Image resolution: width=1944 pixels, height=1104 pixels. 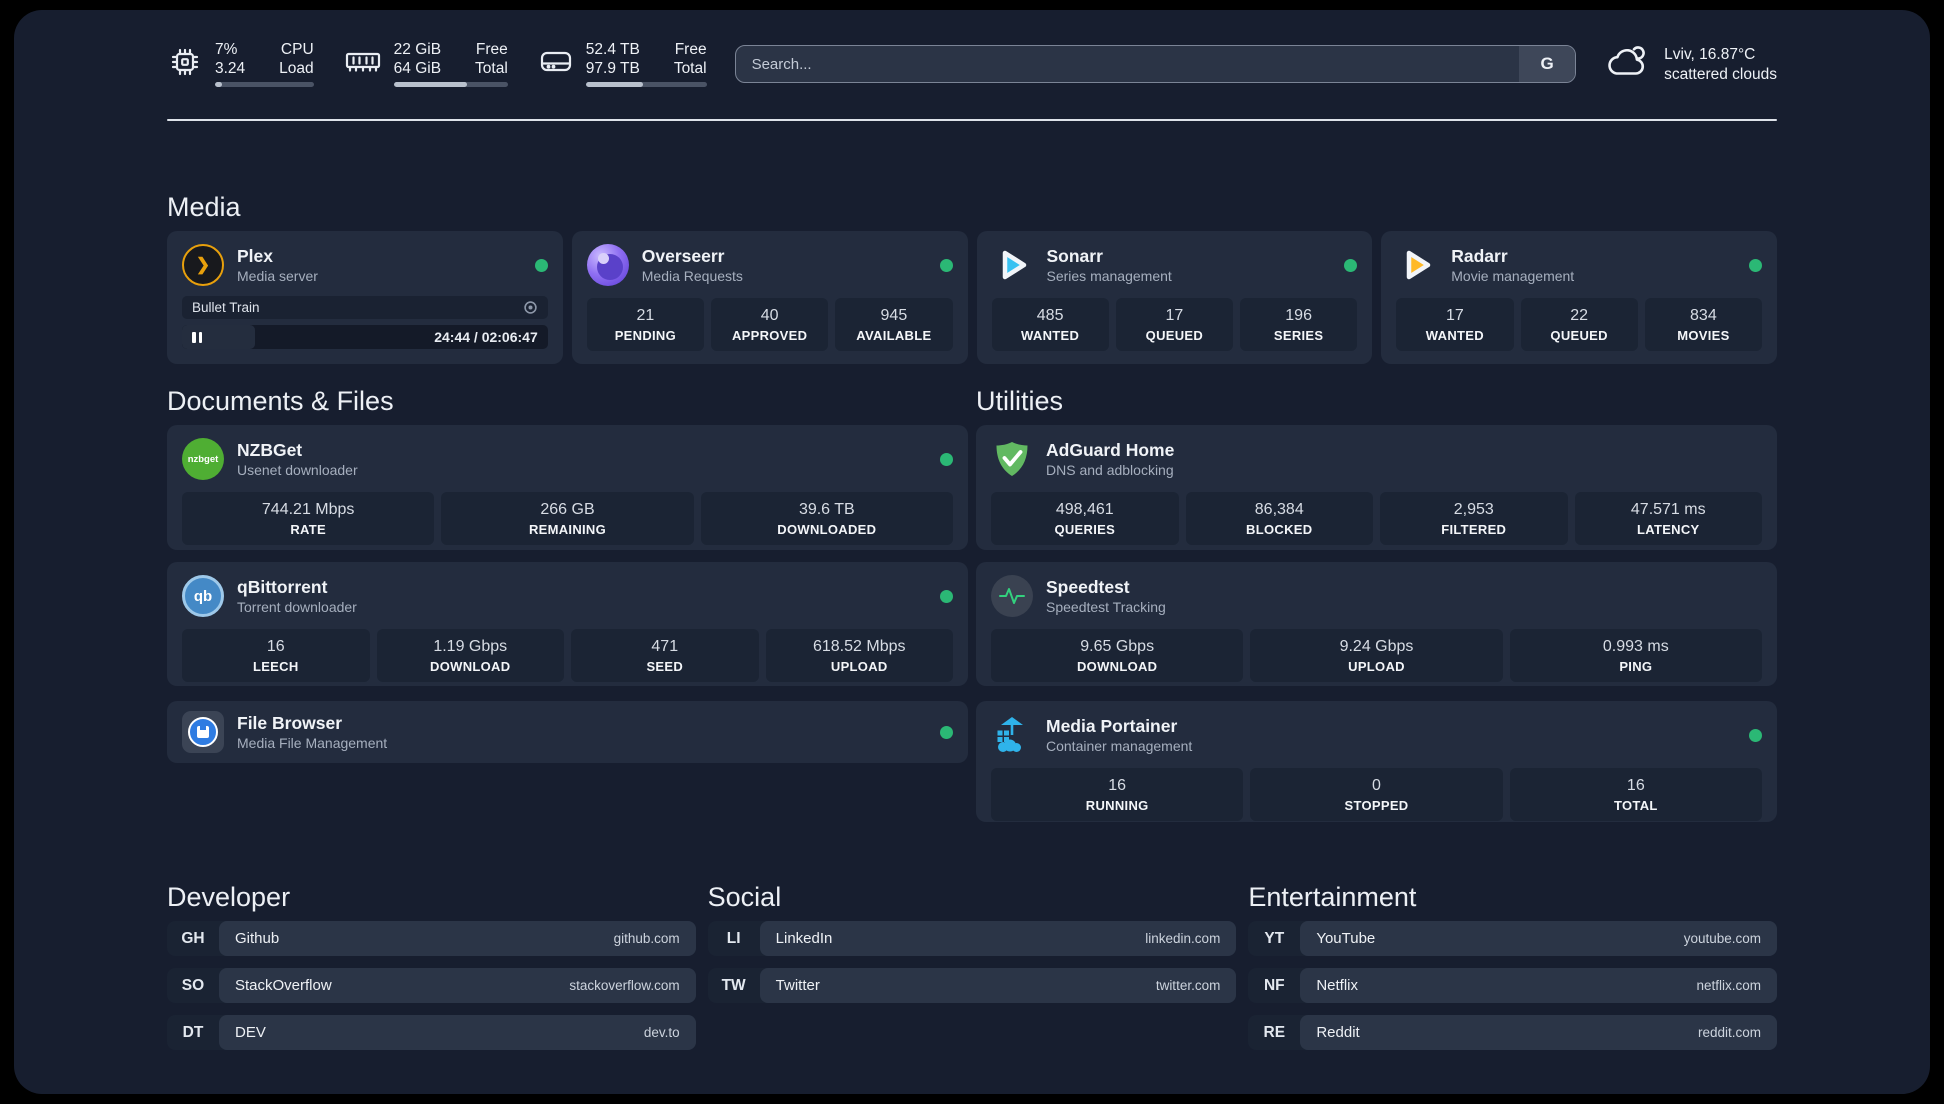 I want to click on link-url: youtube.com, so click(x=1722, y=938).